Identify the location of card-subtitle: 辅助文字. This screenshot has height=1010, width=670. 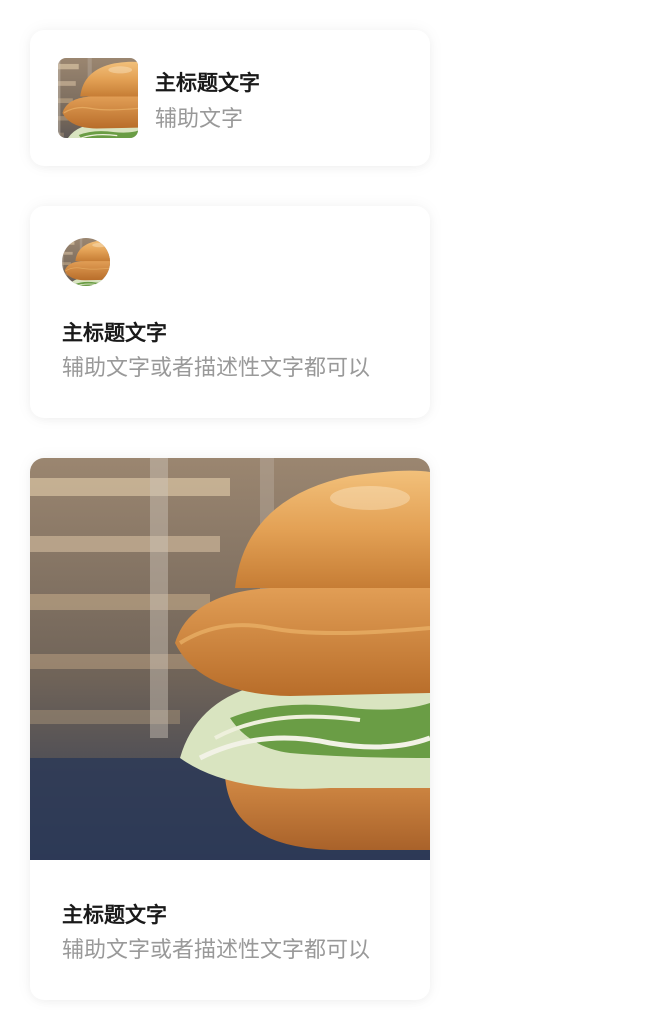
(199, 119).